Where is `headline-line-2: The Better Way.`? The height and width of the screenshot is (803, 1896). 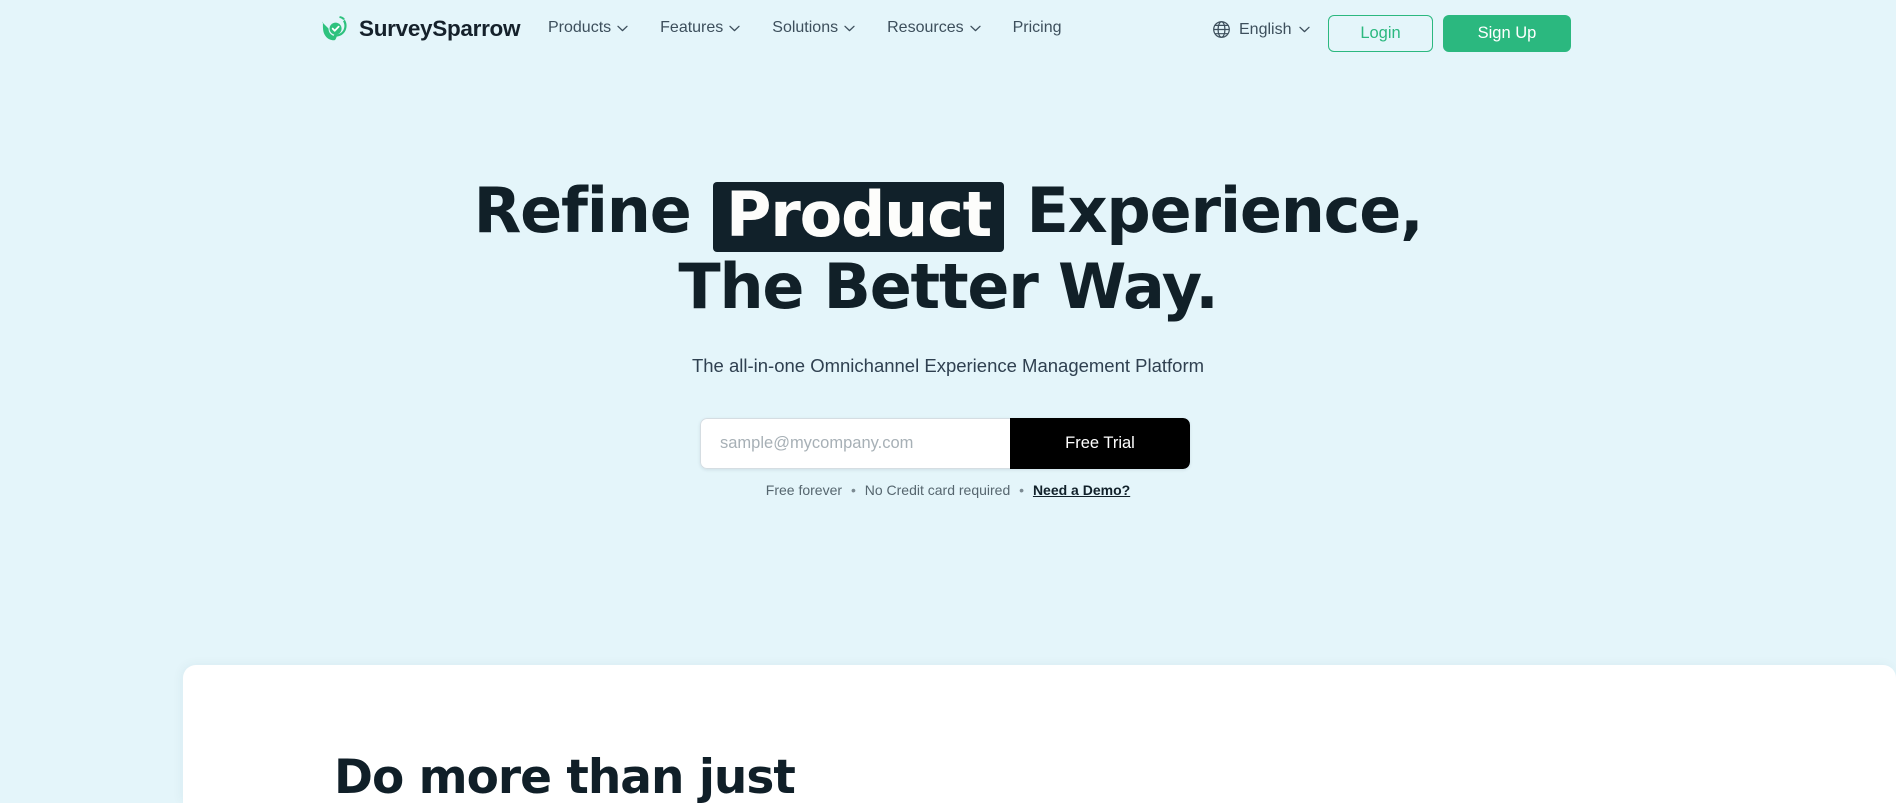 headline-line-2: The Better Way. is located at coordinates (948, 286).